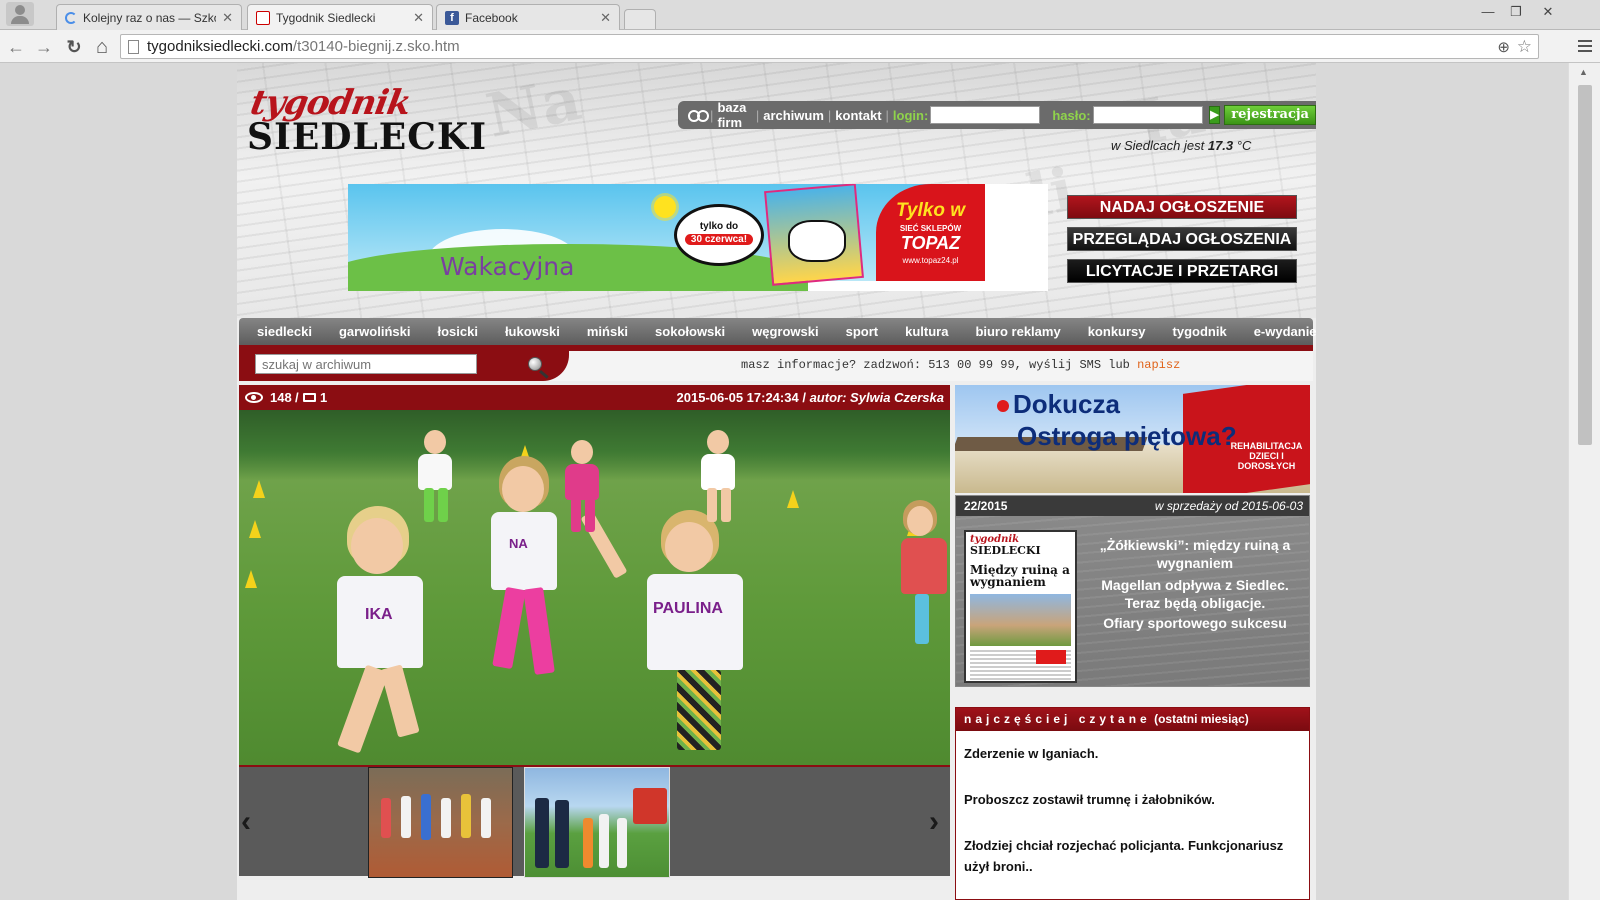  I want to click on most-read-item: Proboszcz zostawił trumnę i żałobników., so click(1134, 799).